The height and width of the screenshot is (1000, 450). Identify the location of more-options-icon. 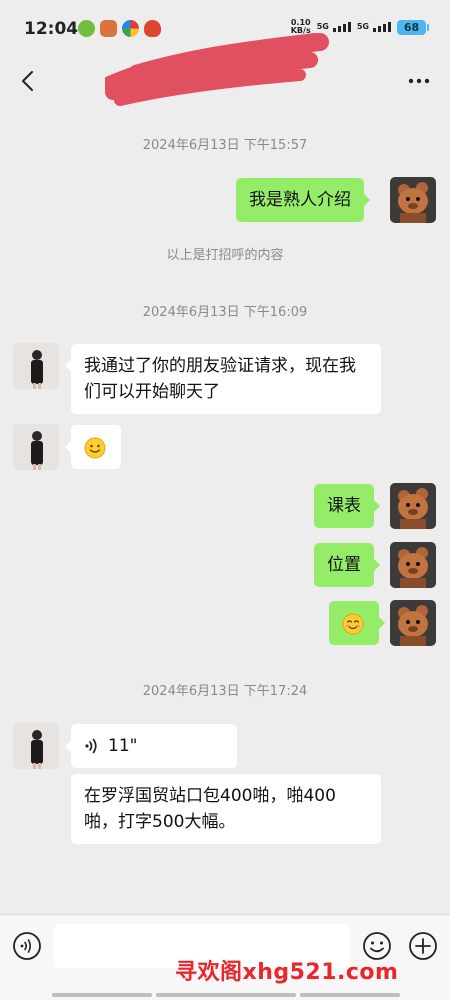
(419, 81).